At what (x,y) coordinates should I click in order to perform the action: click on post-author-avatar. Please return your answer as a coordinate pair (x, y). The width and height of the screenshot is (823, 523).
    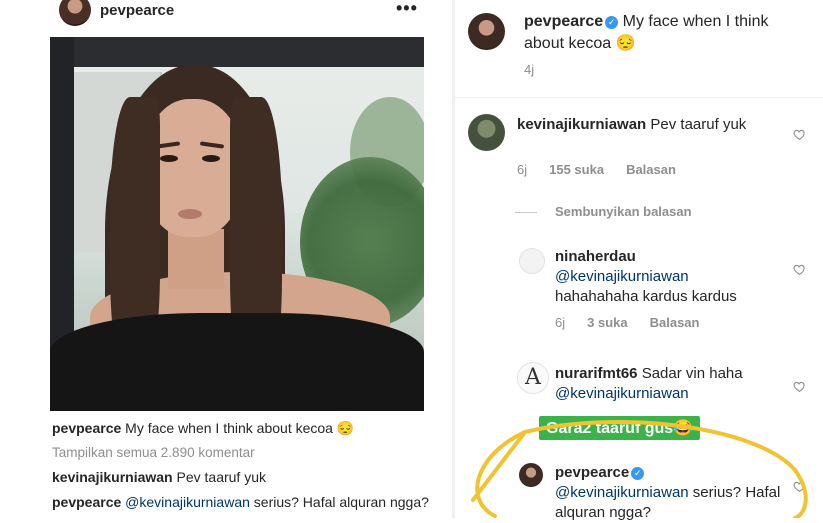
    Looking at the image, I should click on (75, 13).